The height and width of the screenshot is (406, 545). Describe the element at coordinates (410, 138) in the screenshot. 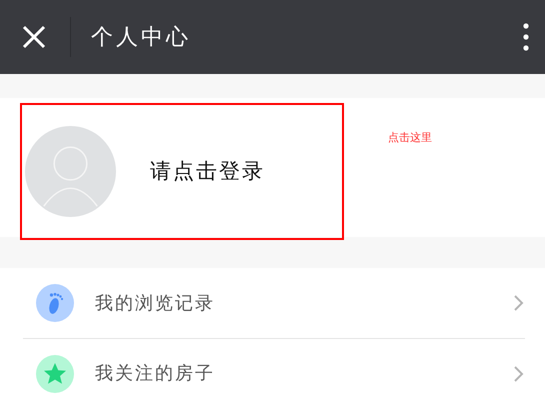

I see `annotation-text: 点击这里` at that location.